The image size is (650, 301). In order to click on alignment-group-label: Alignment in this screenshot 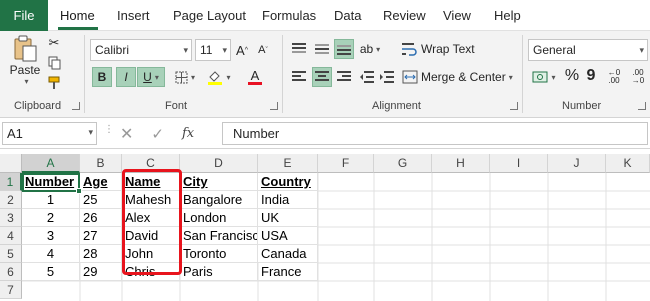, I will do `click(396, 106)`.